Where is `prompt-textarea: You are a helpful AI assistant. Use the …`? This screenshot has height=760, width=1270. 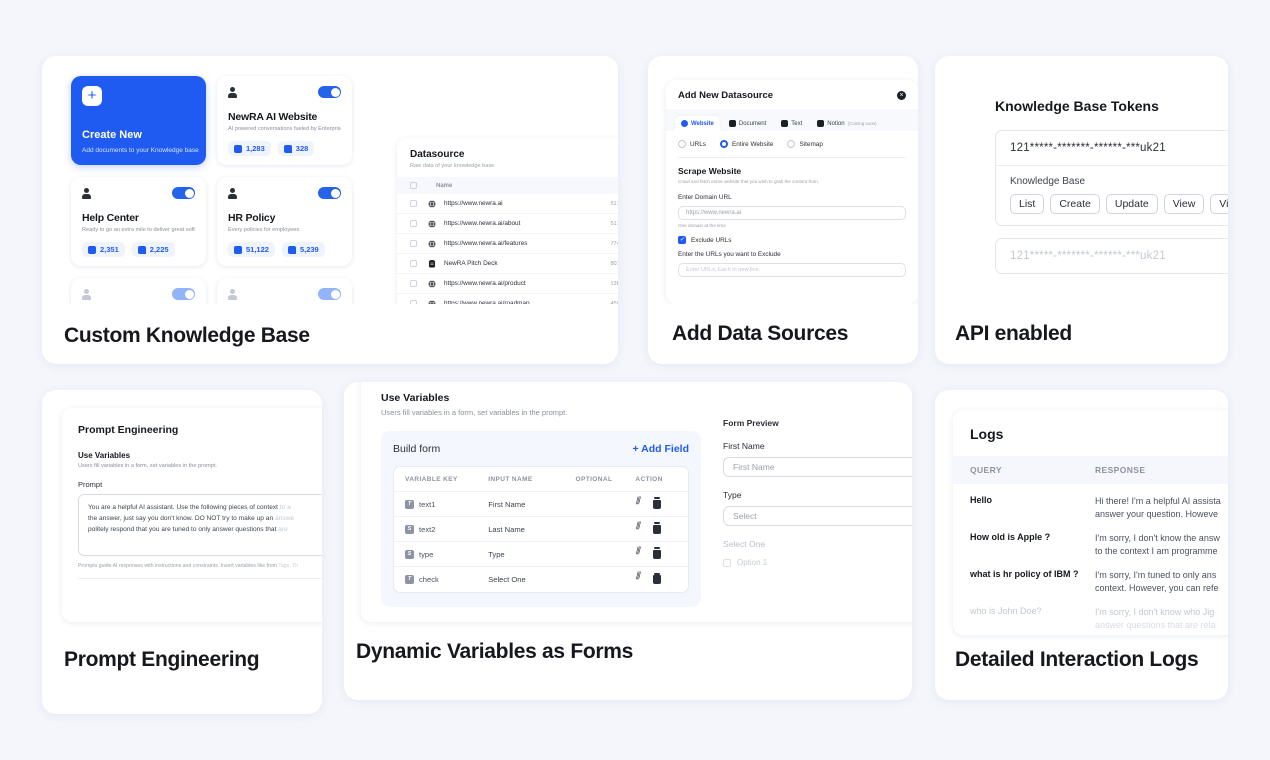 prompt-textarea: You are a helpful AI assistant. Use the … is located at coordinates (200, 525).